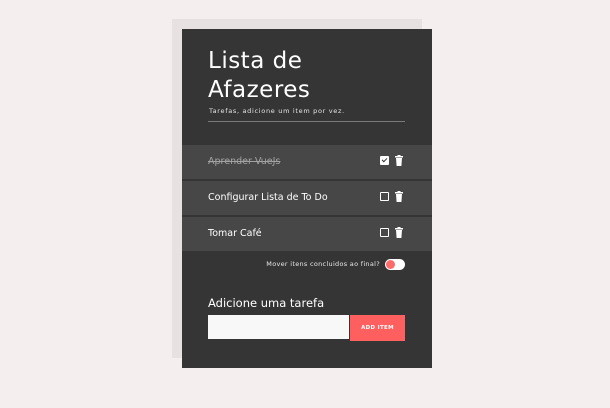 Image resolution: width=610 pixels, height=408 pixels. What do you see at coordinates (266, 303) in the screenshot?
I see `add-task-label: Adicione uma tarefa` at bounding box center [266, 303].